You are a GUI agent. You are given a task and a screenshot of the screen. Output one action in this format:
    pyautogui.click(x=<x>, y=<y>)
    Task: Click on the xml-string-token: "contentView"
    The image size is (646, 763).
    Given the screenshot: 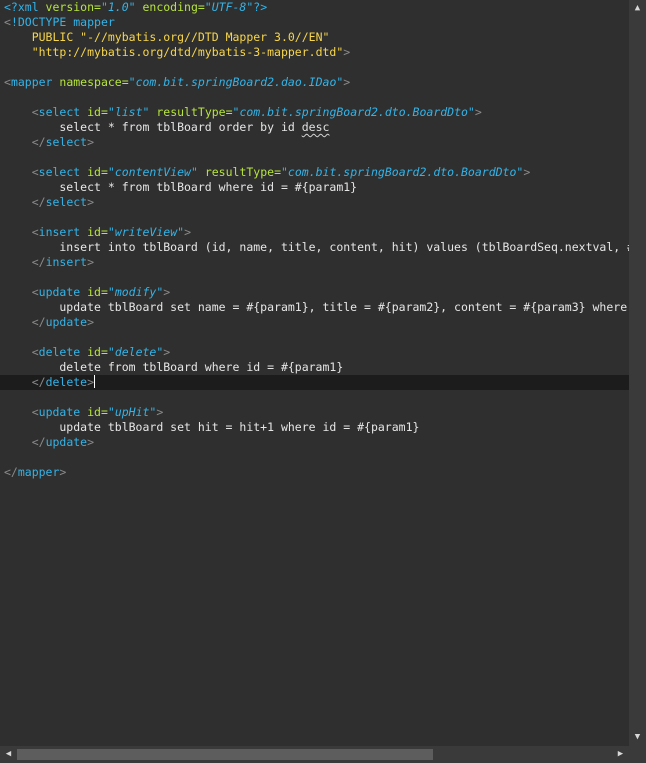 What is the action you would take?
    pyautogui.click(x=156, y=172)
    